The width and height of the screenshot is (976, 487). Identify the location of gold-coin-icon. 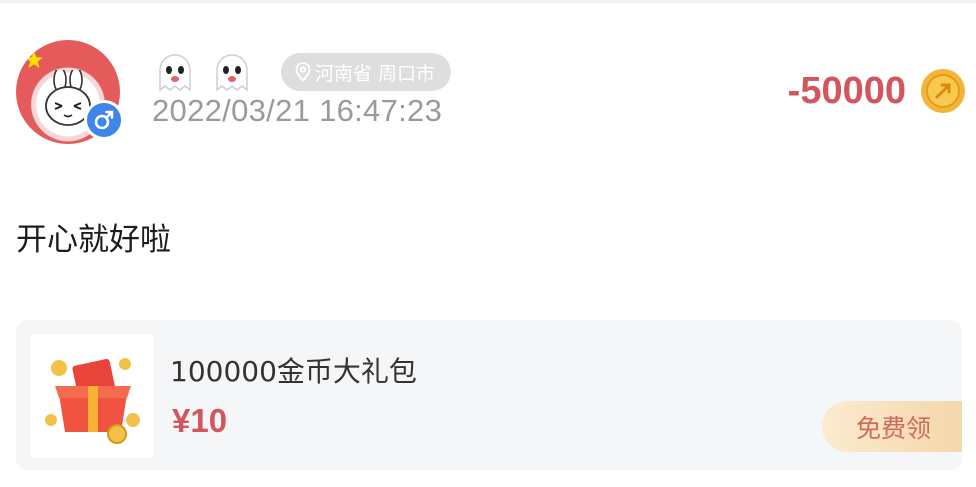
(943, 91).